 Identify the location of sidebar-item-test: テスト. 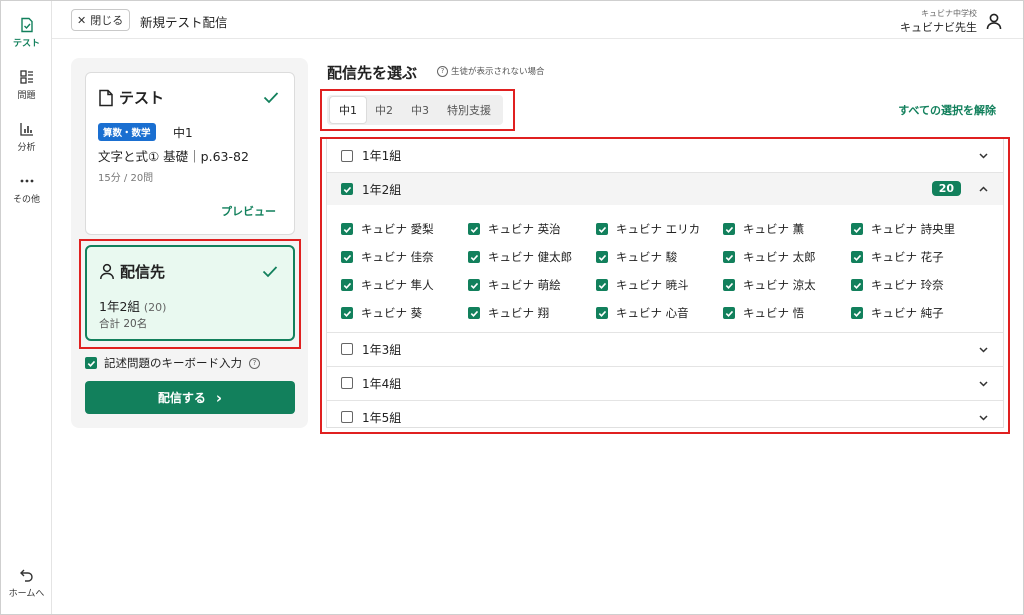
(26, 33).